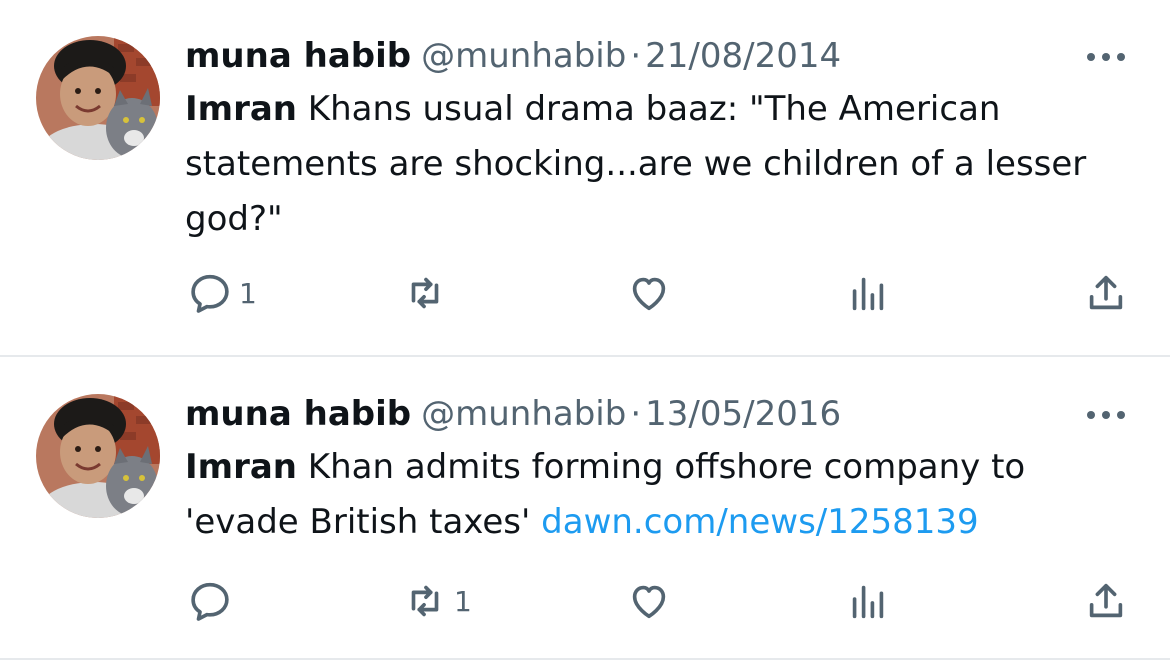 The height and width of the screenshot is (669, 1170). I want to click on reply-button, so click(213, 601).